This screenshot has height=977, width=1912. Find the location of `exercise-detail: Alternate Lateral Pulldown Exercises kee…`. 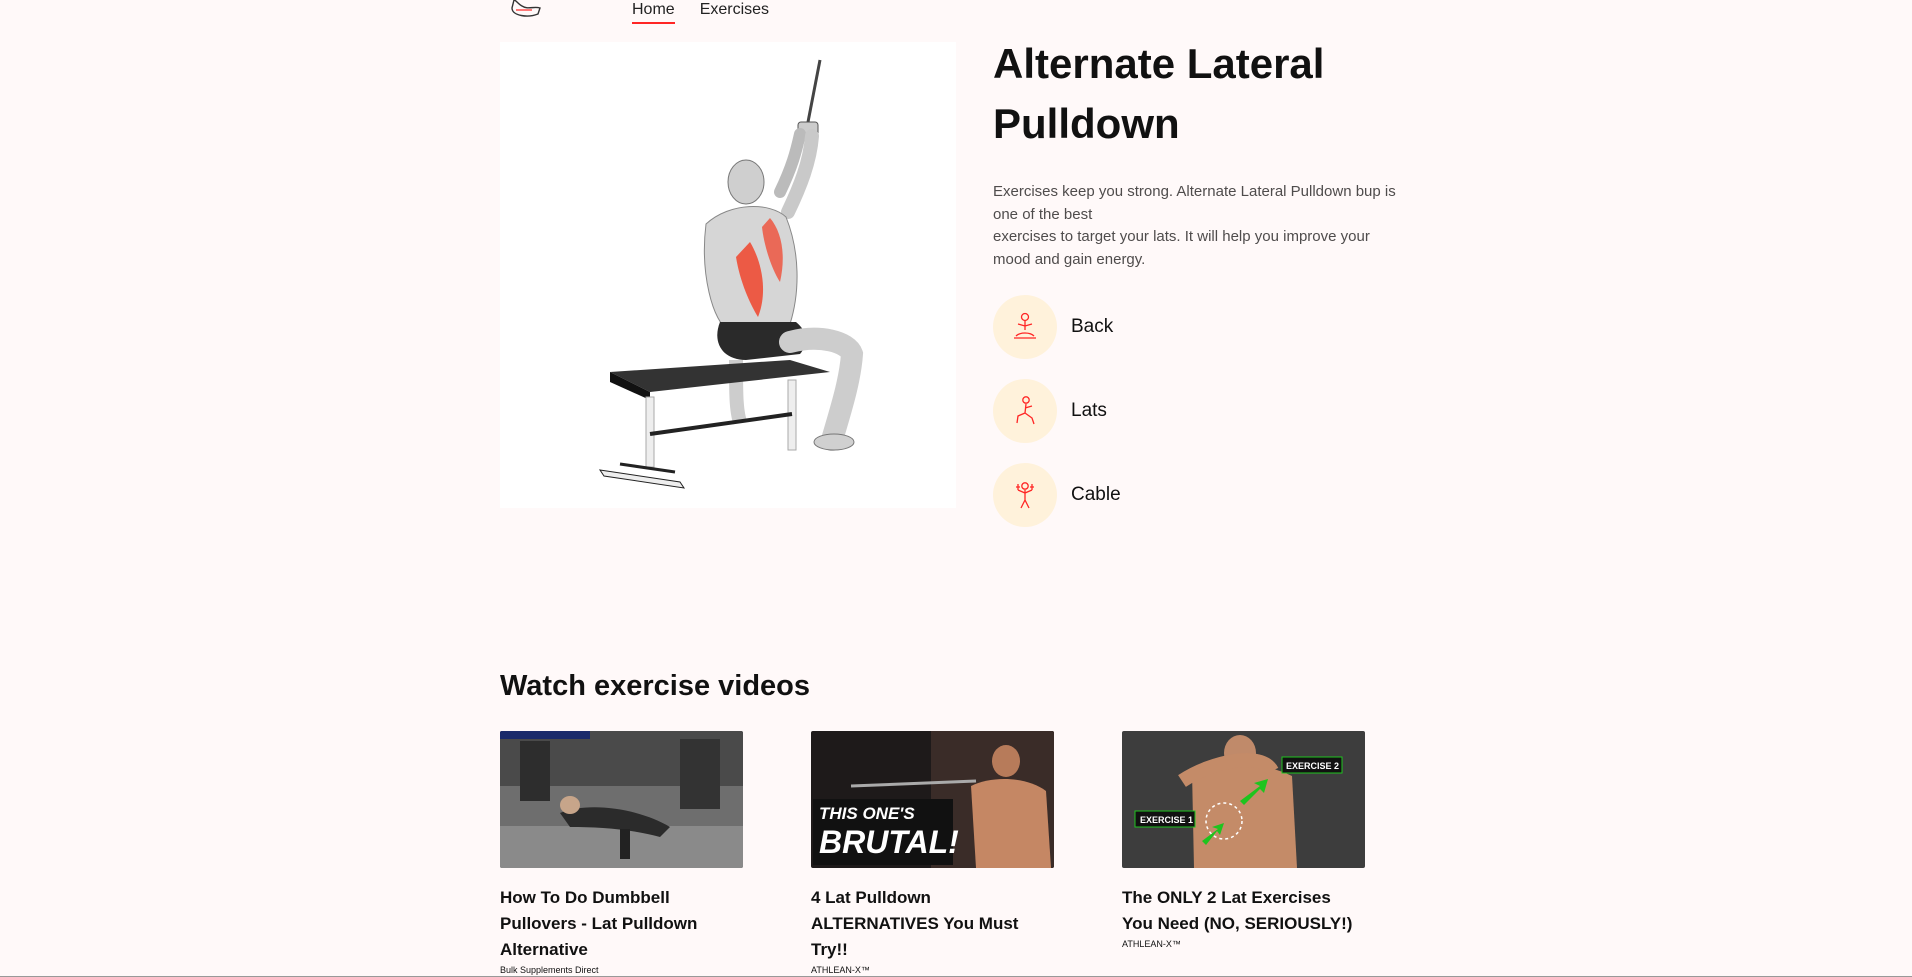

exercise-detail: Alternate Lateral Pulldown Exercises kee… is located at coordinates (1194, 290).